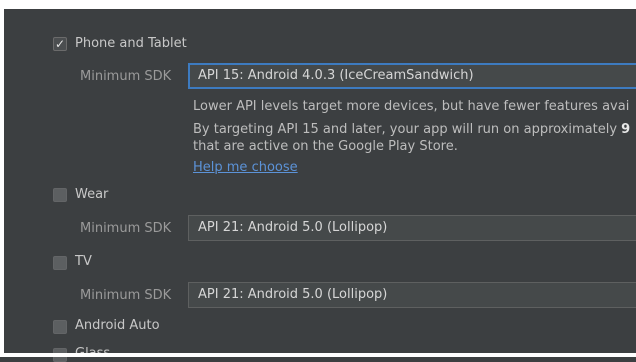 This screenshot has width=636, height=362. Describe the element at coordinates (131, 43) in the screenshot. I see `phone-tablet-label: Phone and Tablet` at that location.